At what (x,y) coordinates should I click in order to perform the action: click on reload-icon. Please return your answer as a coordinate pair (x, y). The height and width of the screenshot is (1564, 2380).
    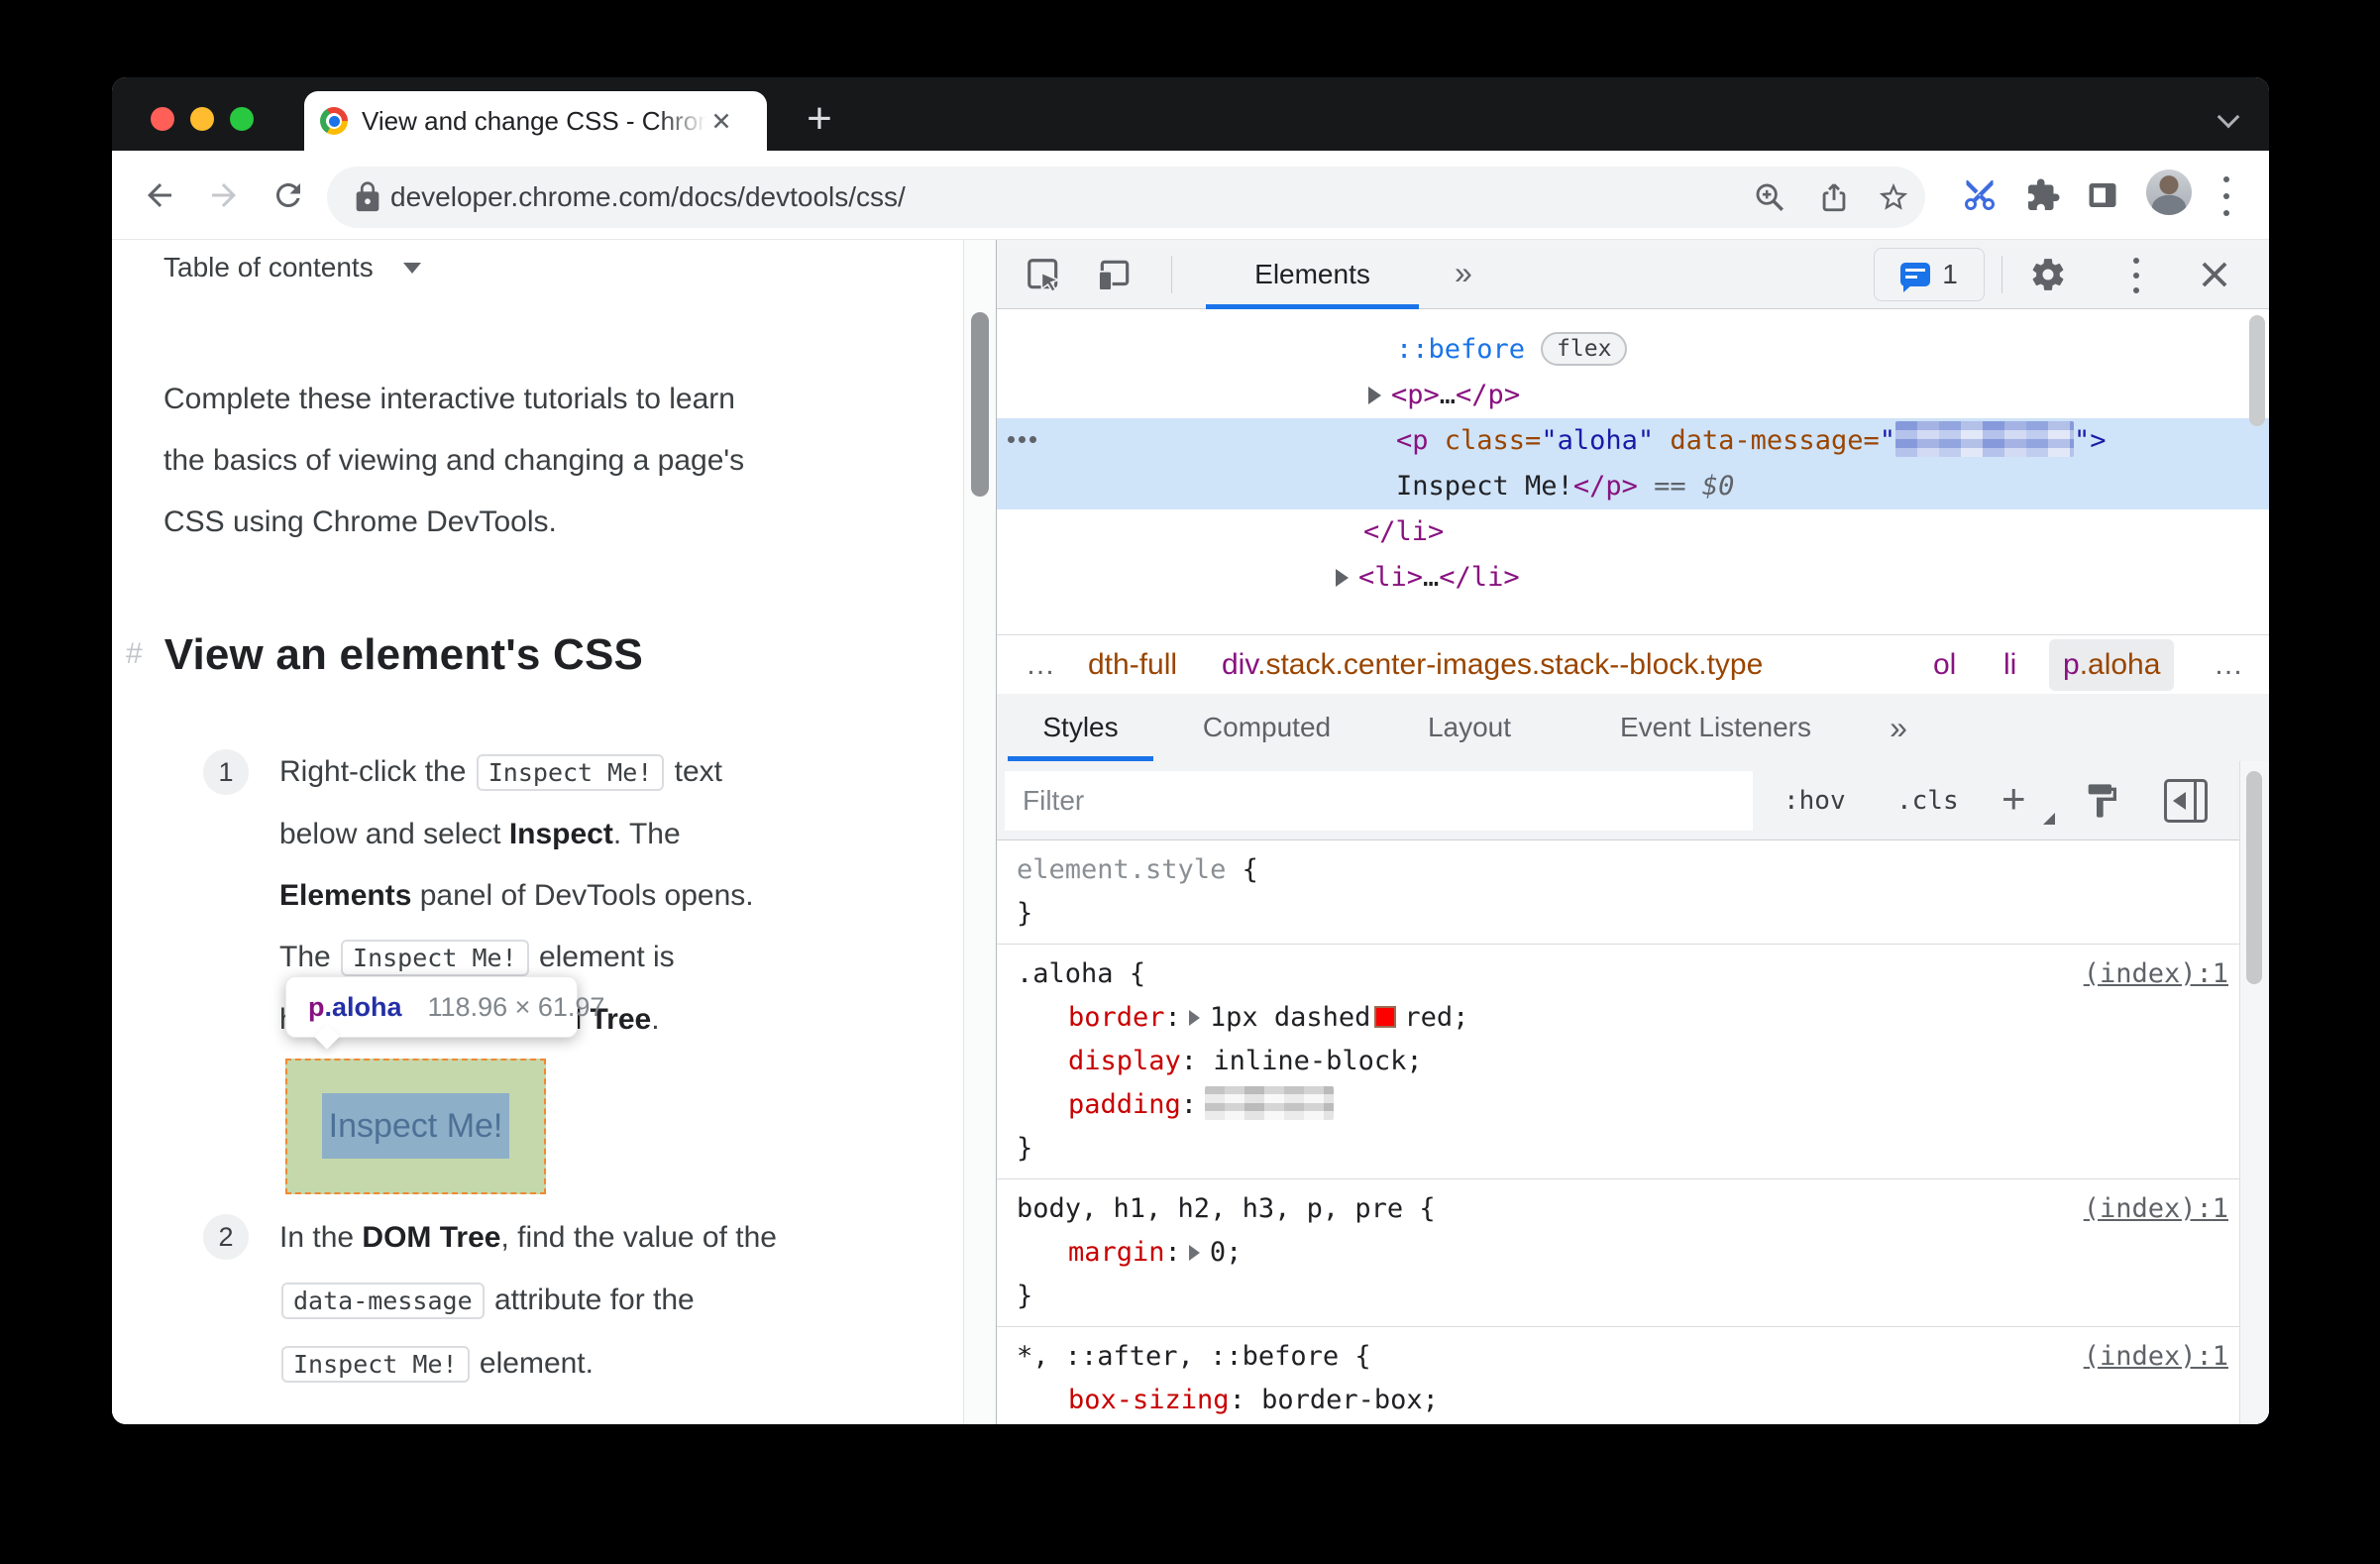
    Looking at the image, I should click on (288, 195).